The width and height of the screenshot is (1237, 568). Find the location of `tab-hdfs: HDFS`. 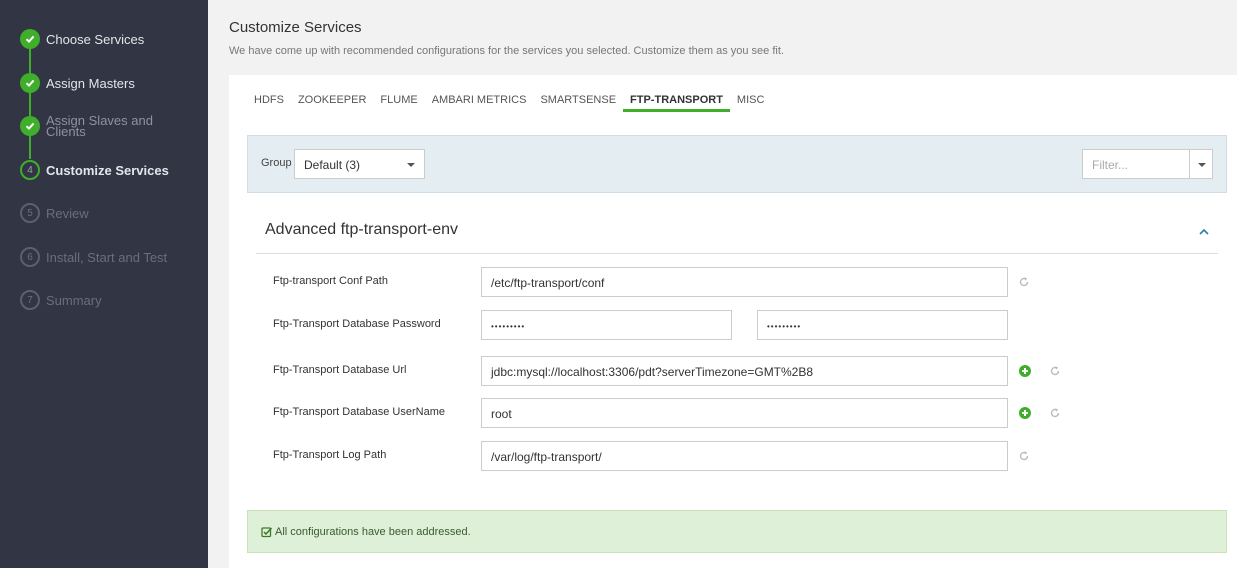

tab-hdfs: HDFS is located at coordinates (272, 103).